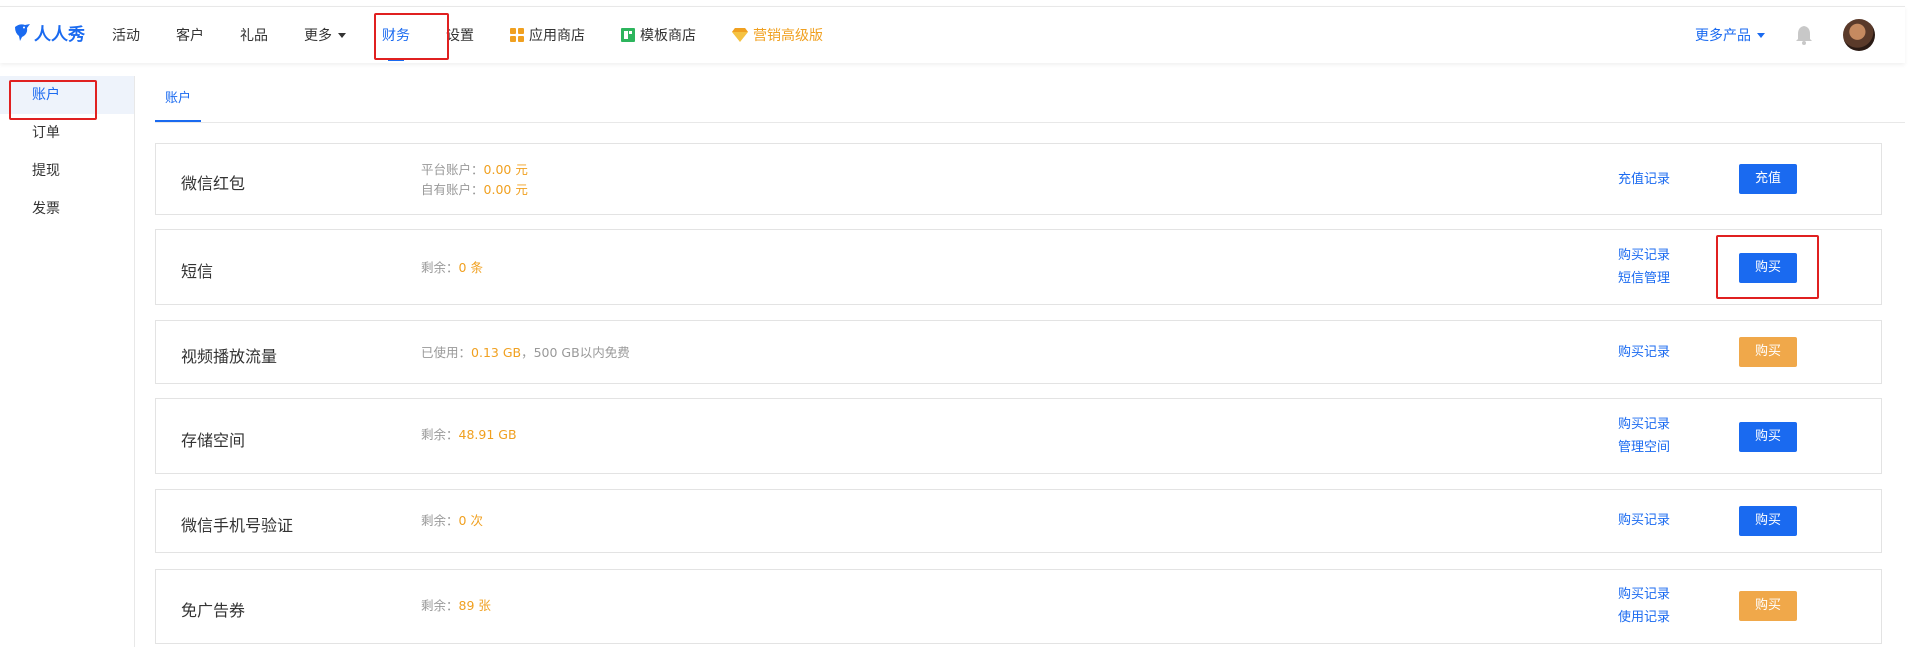  I want to click on bird-logo-icon, so click(22, 33).